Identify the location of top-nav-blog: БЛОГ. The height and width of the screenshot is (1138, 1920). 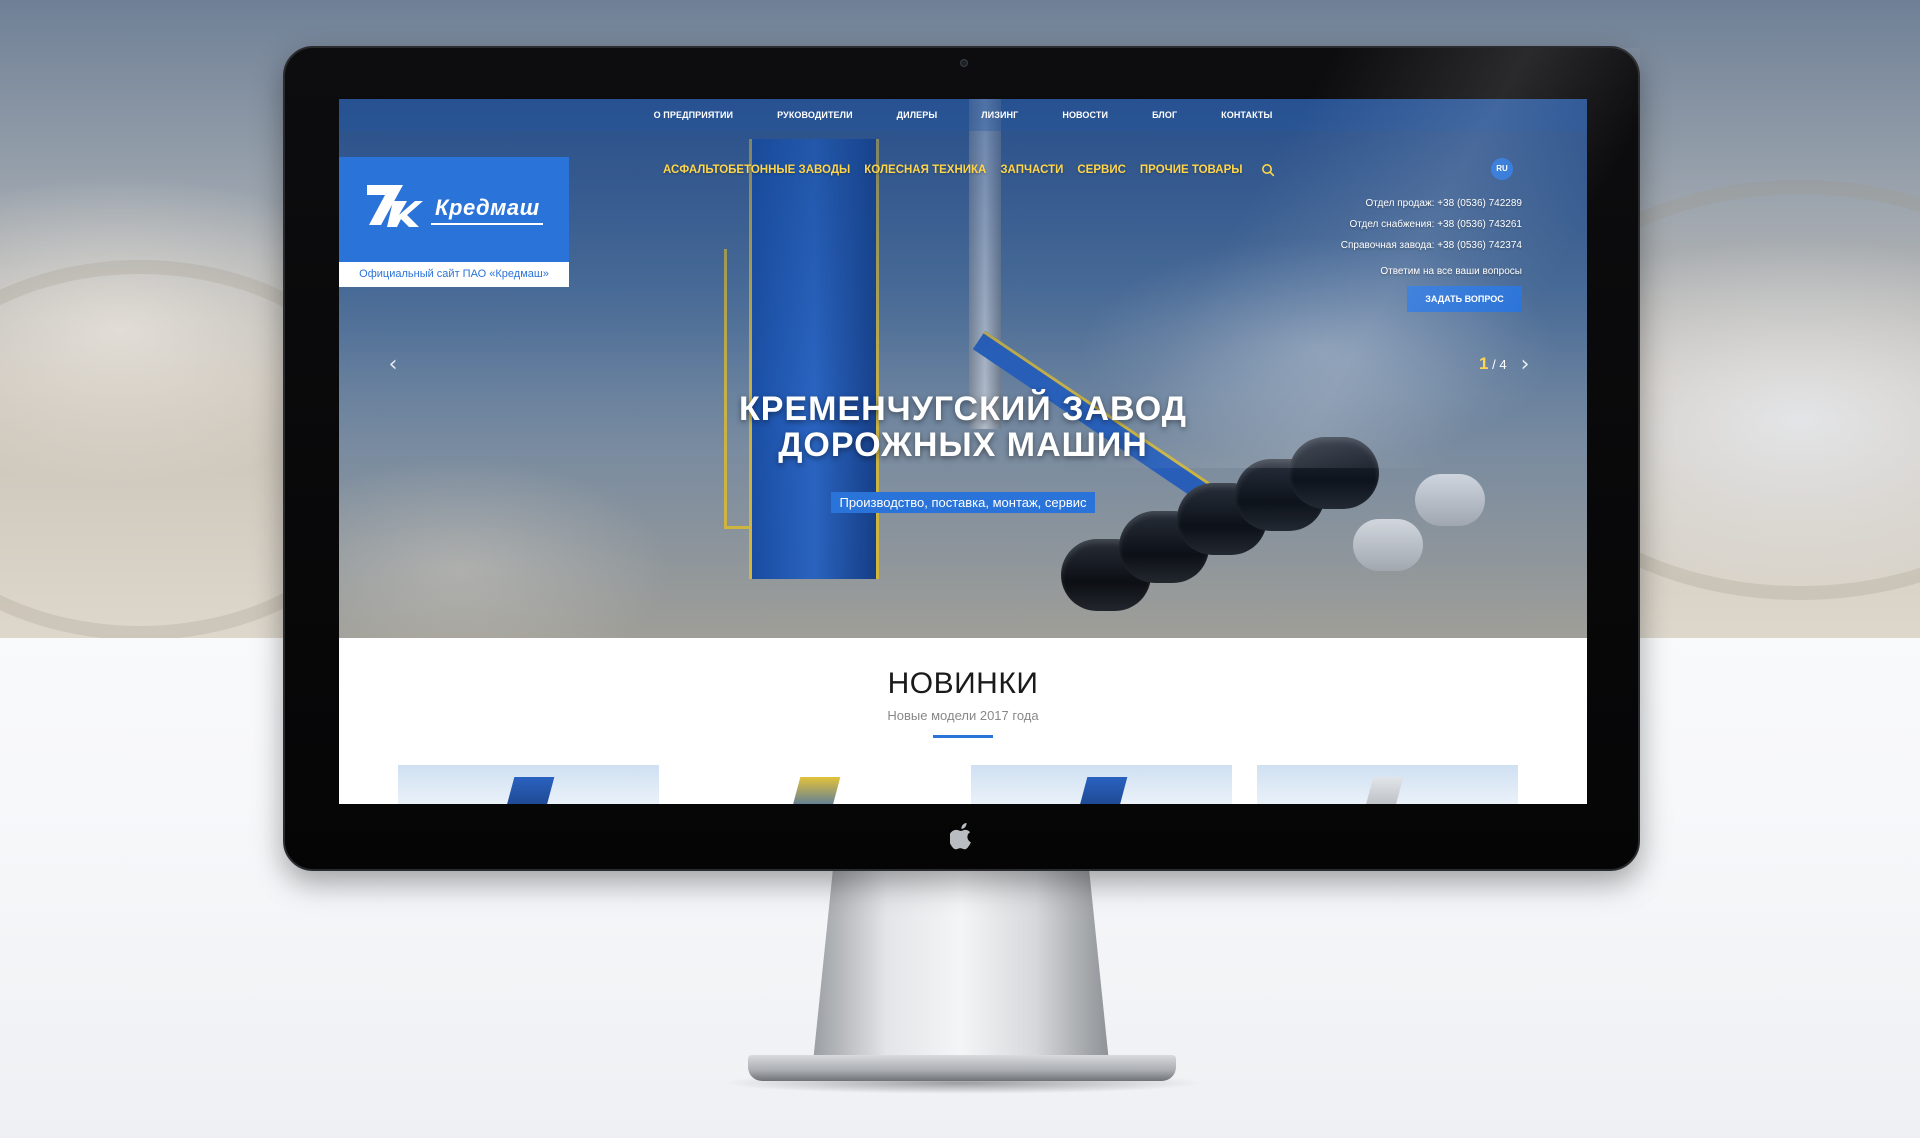
(1164, 115).